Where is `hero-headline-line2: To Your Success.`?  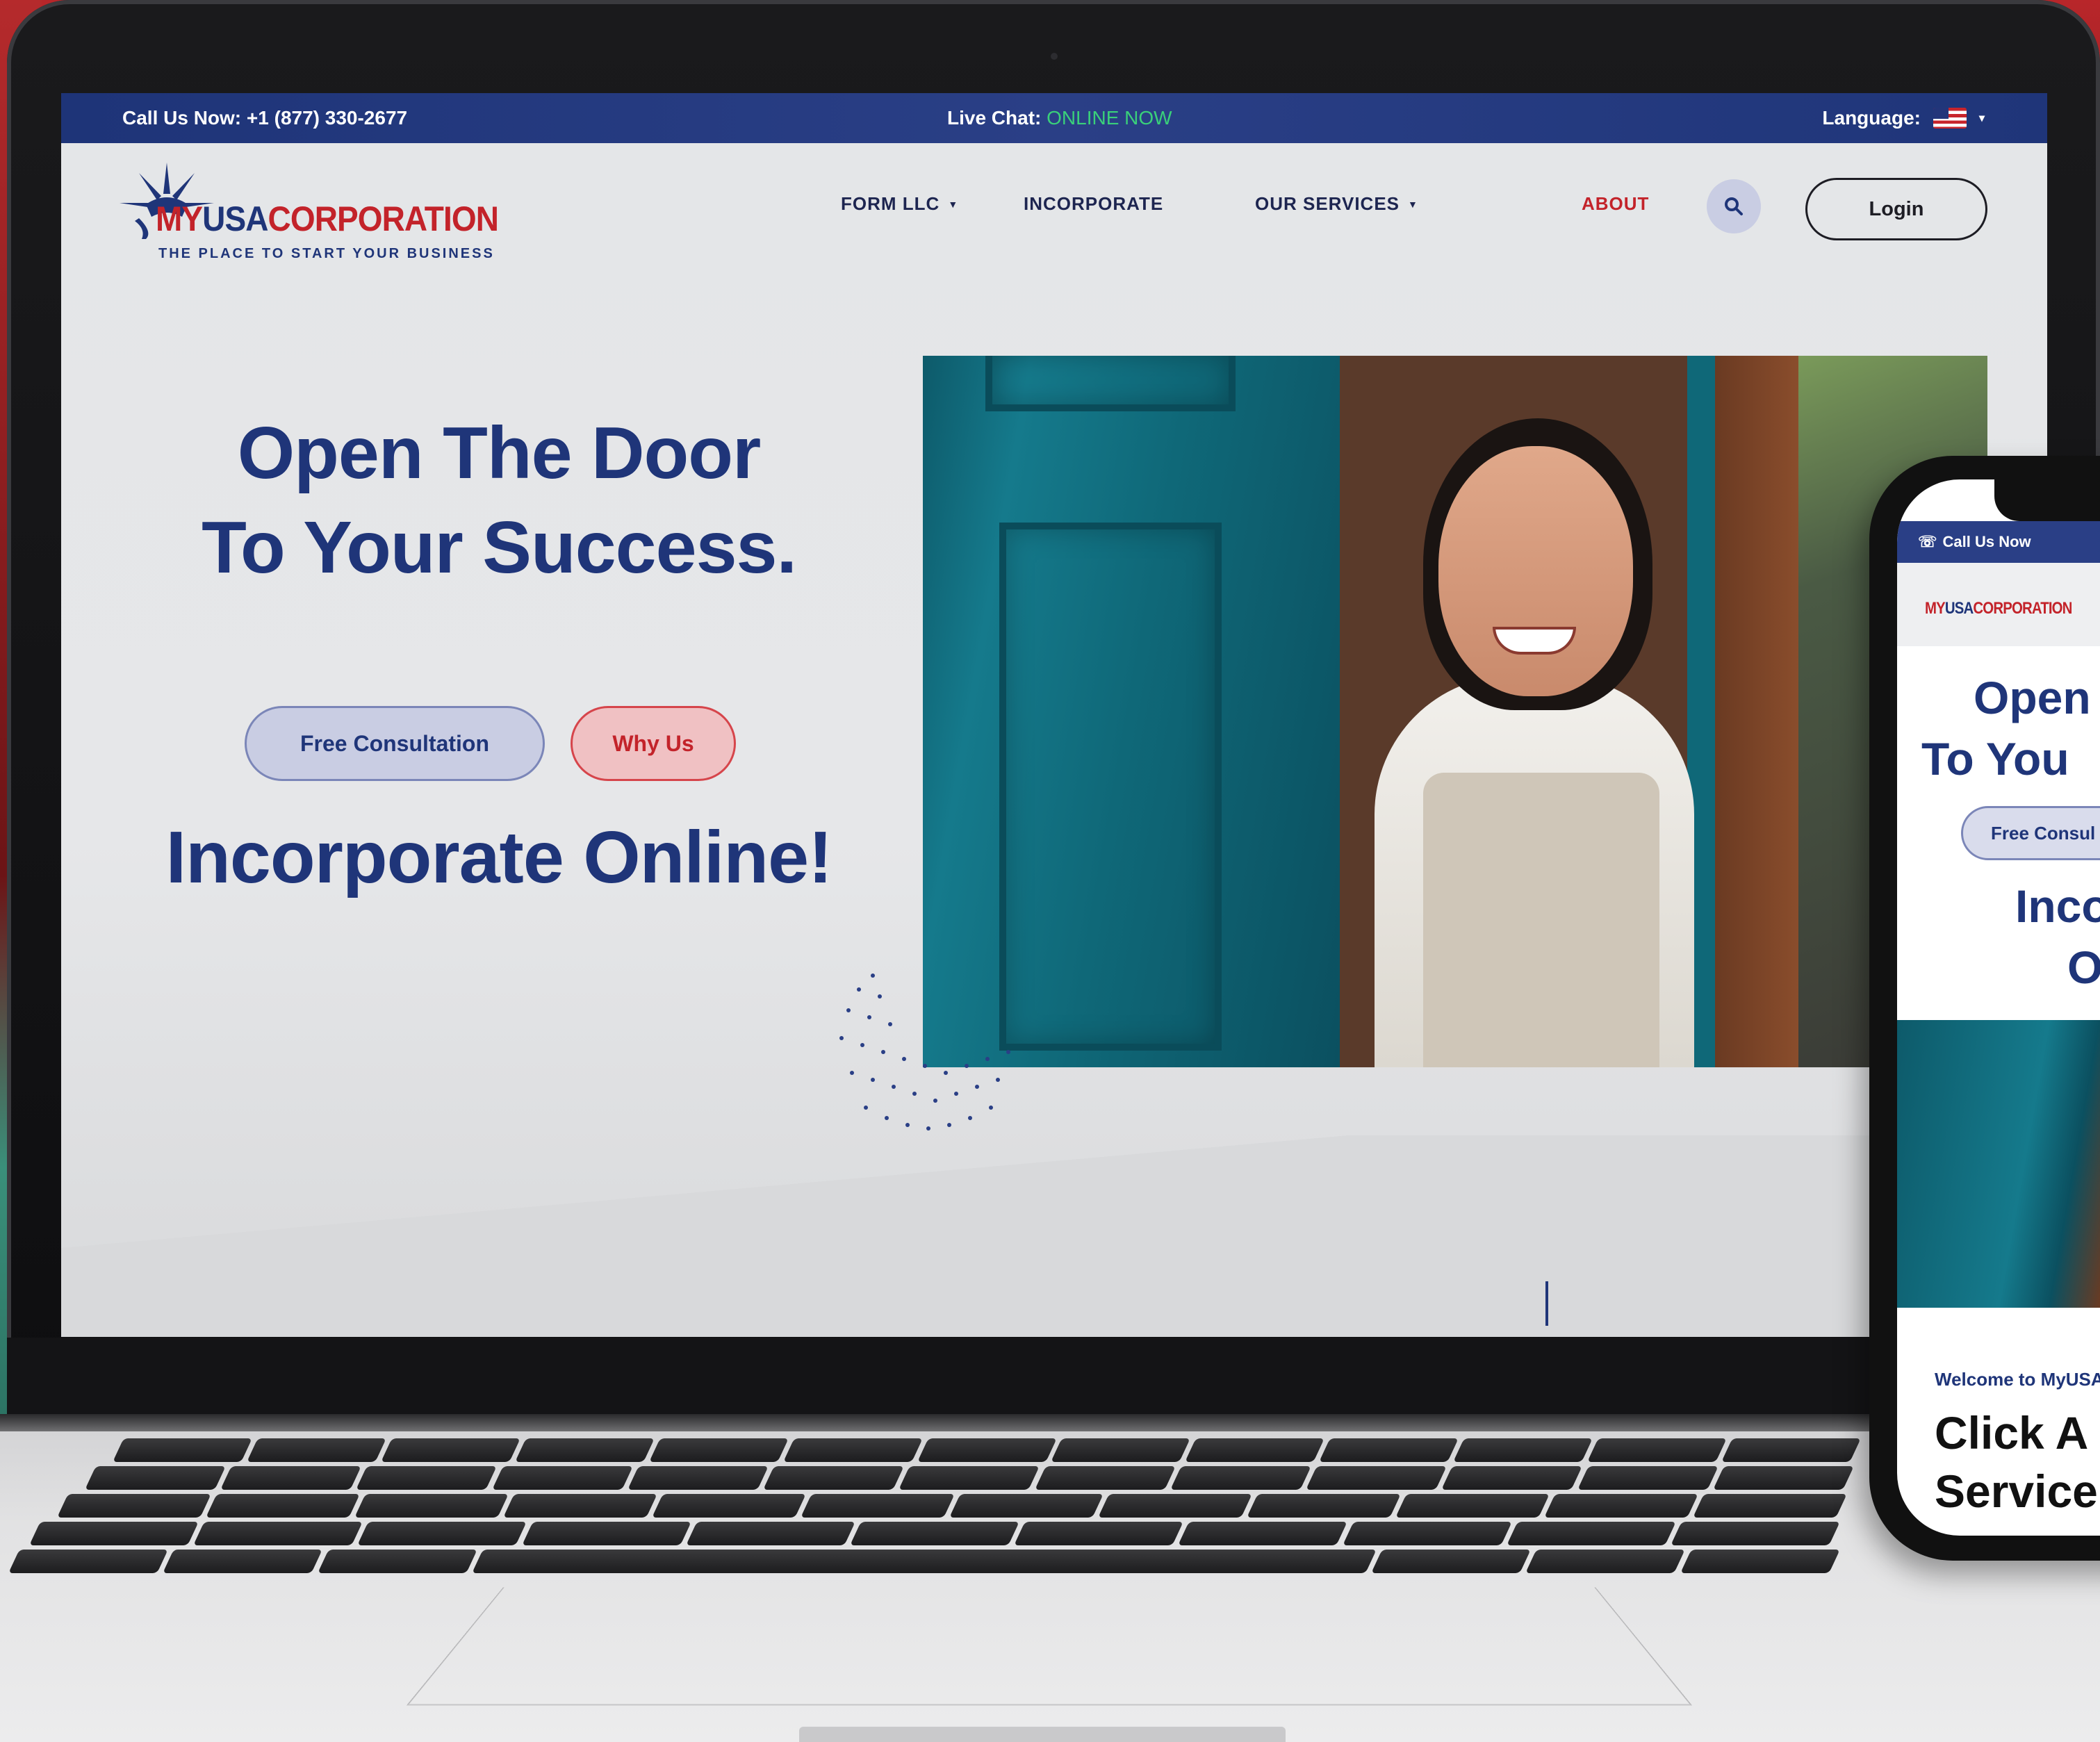 hero-headline-line2: To Your Success. is located at coordinates (500, 548).